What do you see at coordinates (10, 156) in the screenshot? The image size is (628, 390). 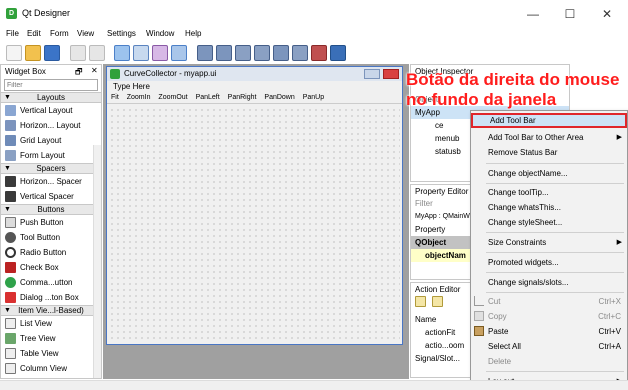 I see `form-layout-icon` at bounding box center [10, 156].